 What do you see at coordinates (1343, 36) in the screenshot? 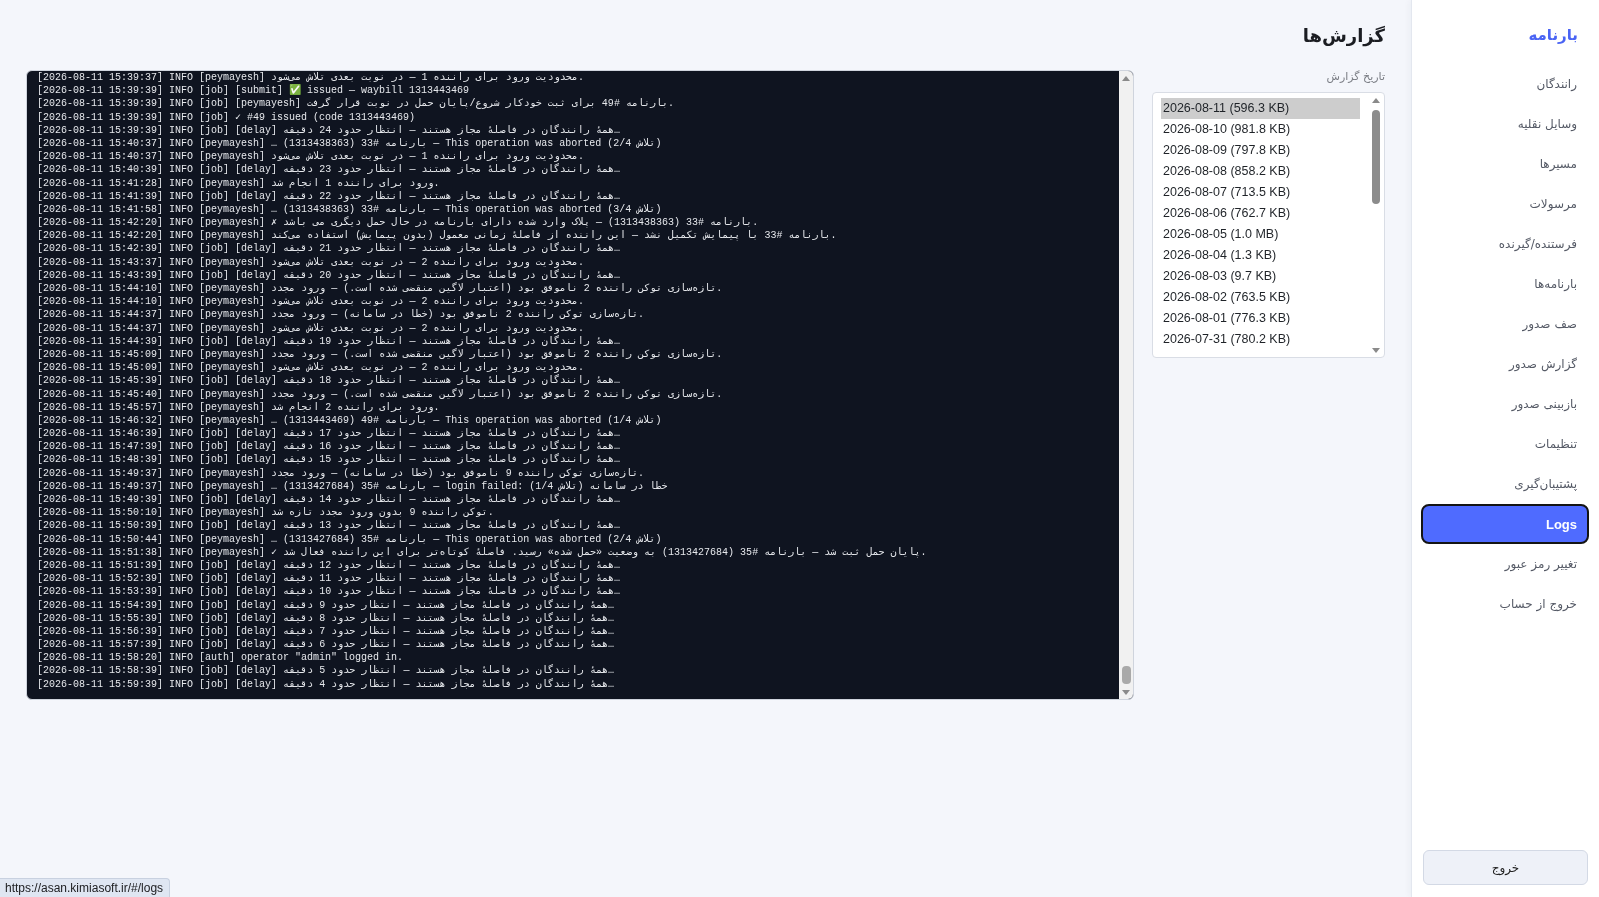
I see `page-title: گزارش‌ها` at bounding box center [1343, 36].